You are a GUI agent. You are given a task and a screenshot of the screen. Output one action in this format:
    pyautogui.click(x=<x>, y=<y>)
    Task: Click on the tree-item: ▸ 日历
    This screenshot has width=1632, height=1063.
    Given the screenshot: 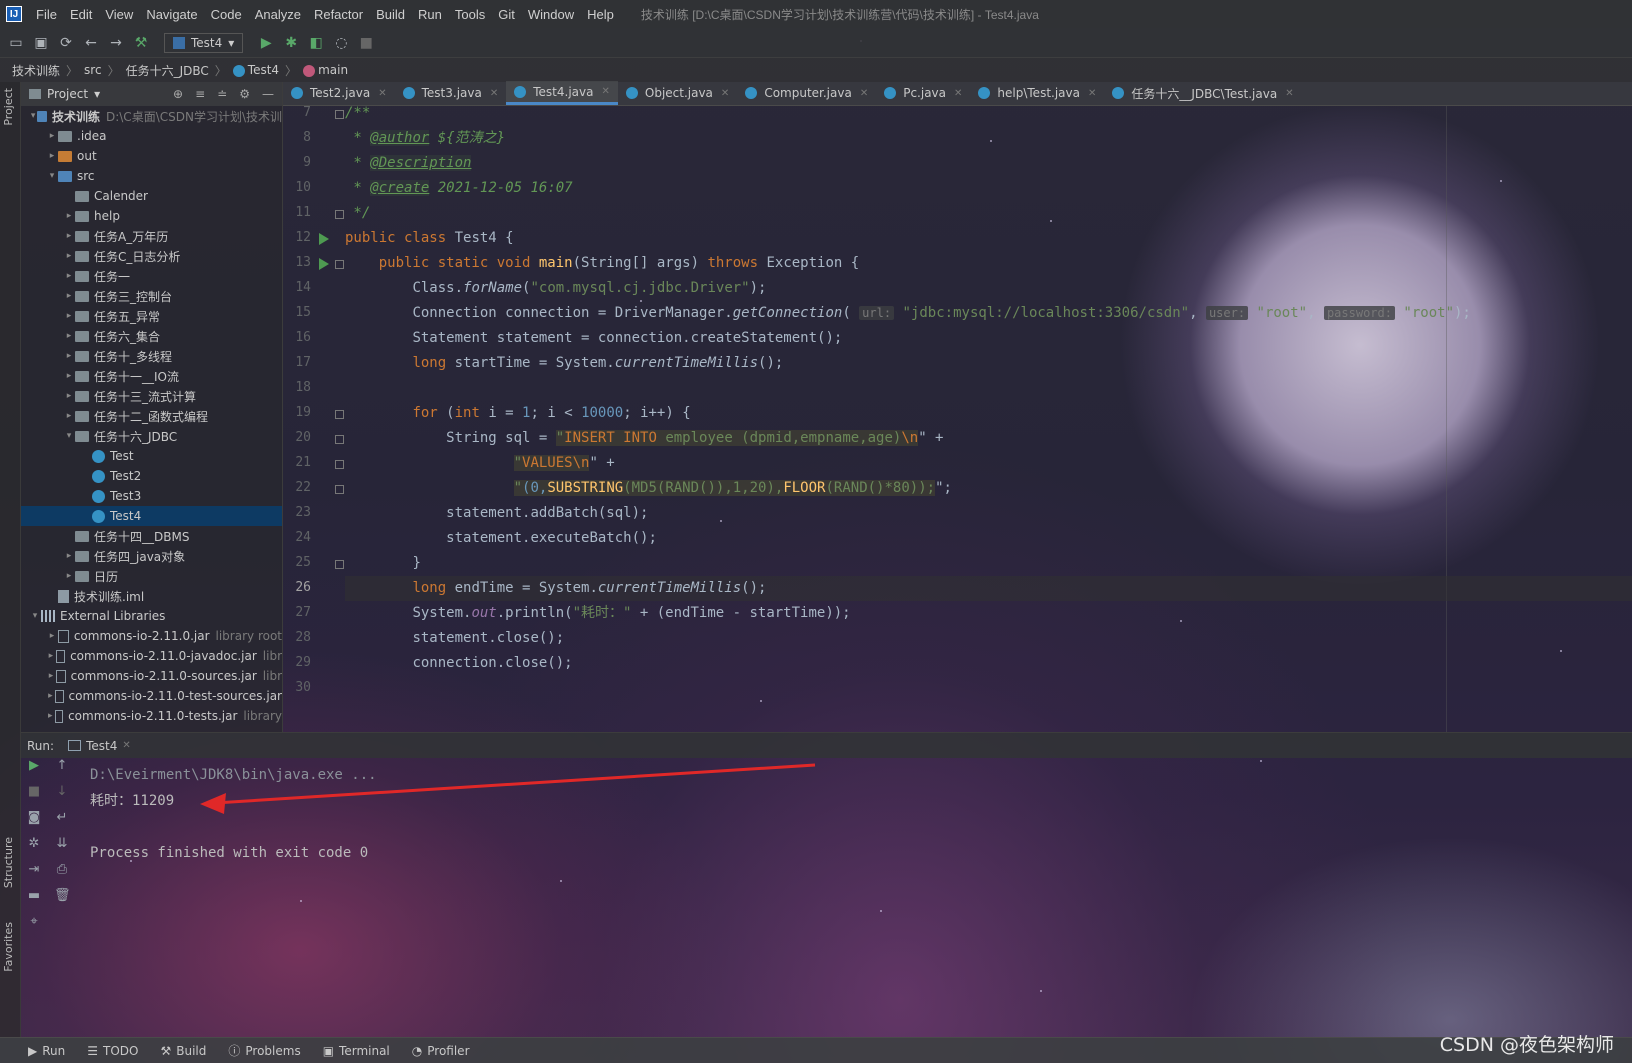 What is the action you would take?
    pyautogui.click(x=151, y=576)
    